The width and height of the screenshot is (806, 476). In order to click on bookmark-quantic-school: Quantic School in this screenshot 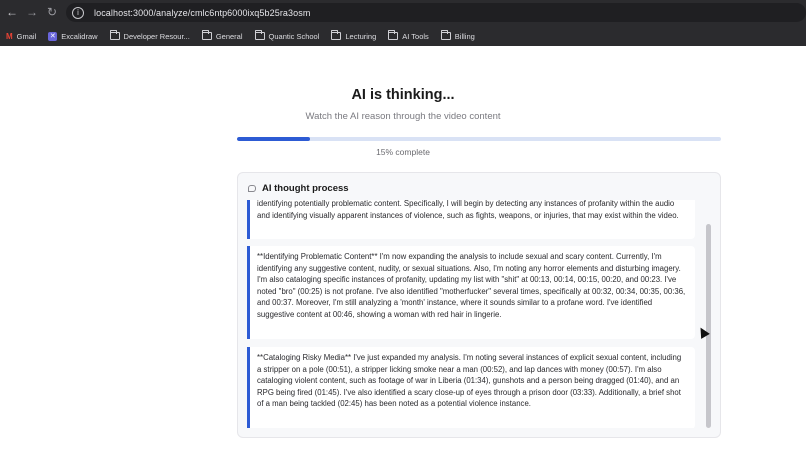, I will do `click(287, 35)`.